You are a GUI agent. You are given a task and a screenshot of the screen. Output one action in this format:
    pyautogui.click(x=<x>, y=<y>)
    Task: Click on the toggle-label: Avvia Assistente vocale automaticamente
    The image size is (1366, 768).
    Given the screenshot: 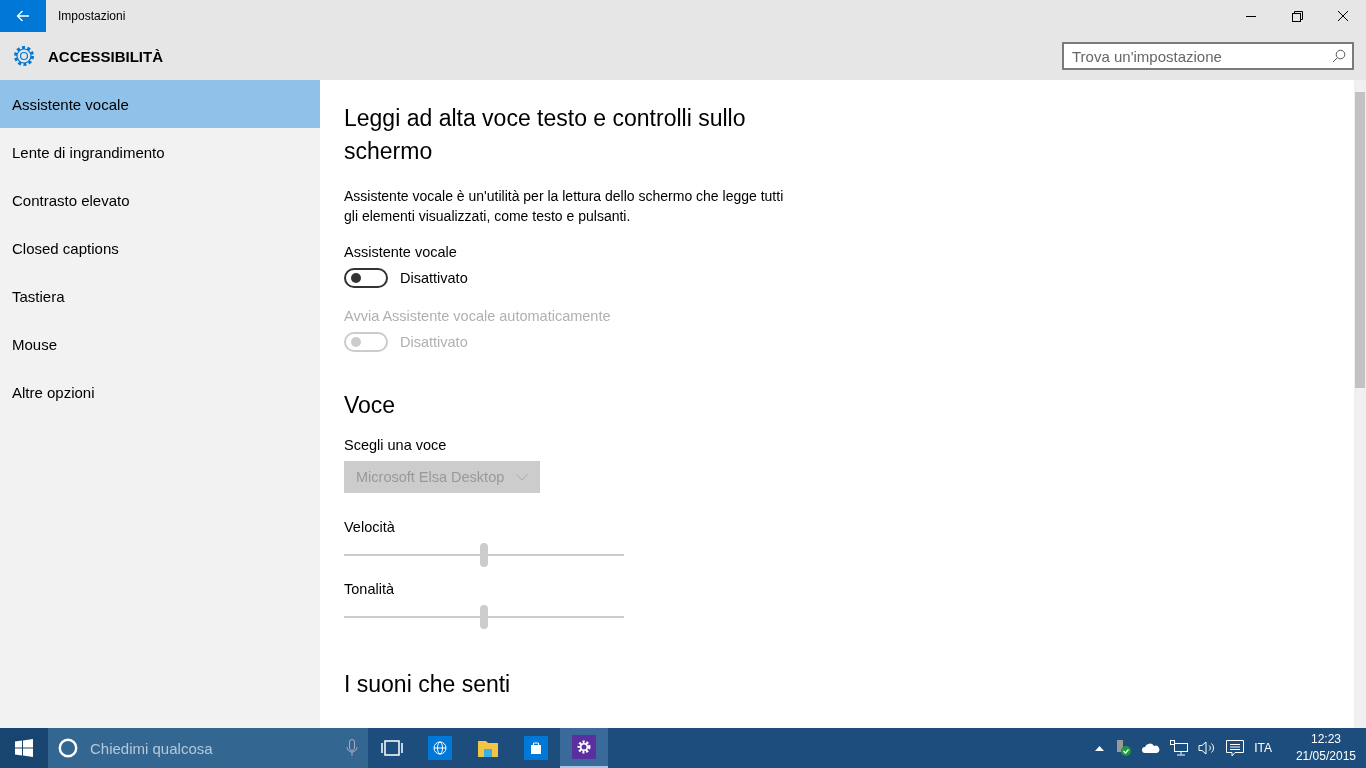 What is the action you would take?
    pyautogui.click(x=477, y=316)
    